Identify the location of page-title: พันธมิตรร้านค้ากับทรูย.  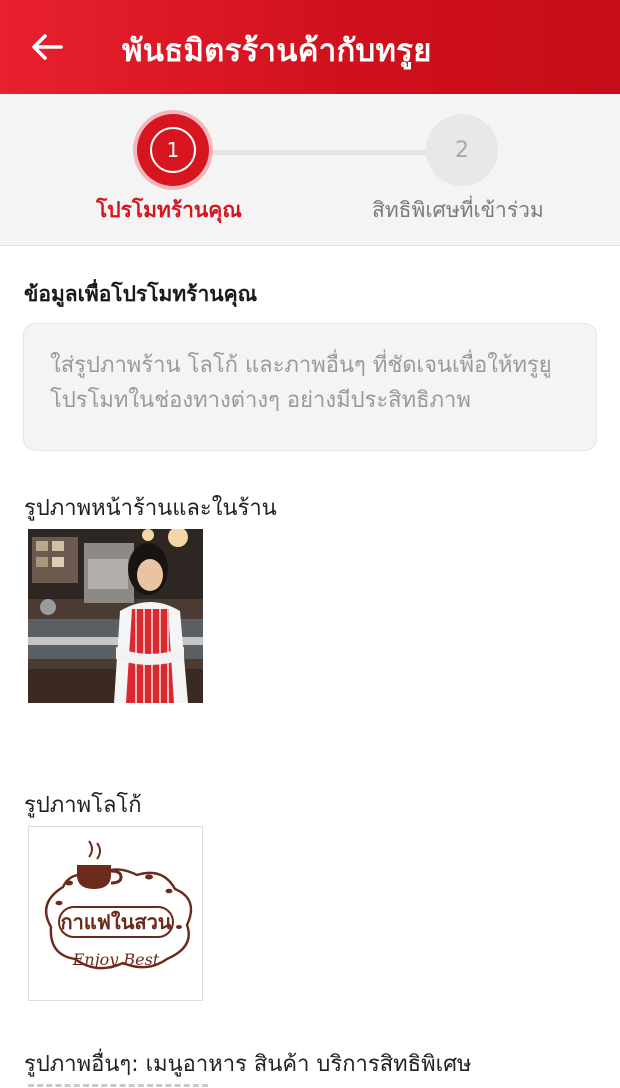
(277, 51).